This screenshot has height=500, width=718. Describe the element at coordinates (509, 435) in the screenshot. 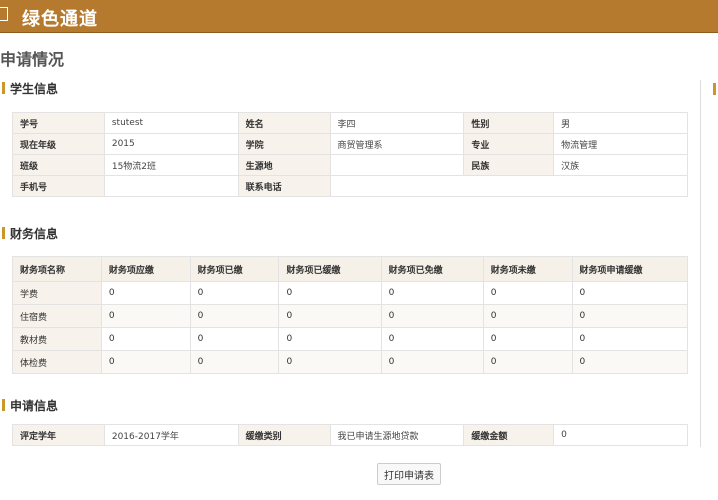

I see `deferral-amount-label: 缓缴金额` at that location.